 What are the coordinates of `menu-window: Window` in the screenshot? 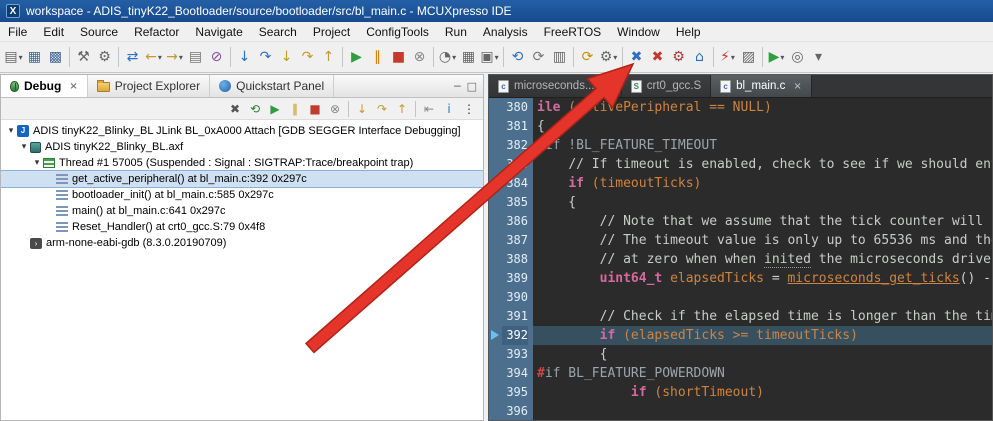 It's located at (638, 32).